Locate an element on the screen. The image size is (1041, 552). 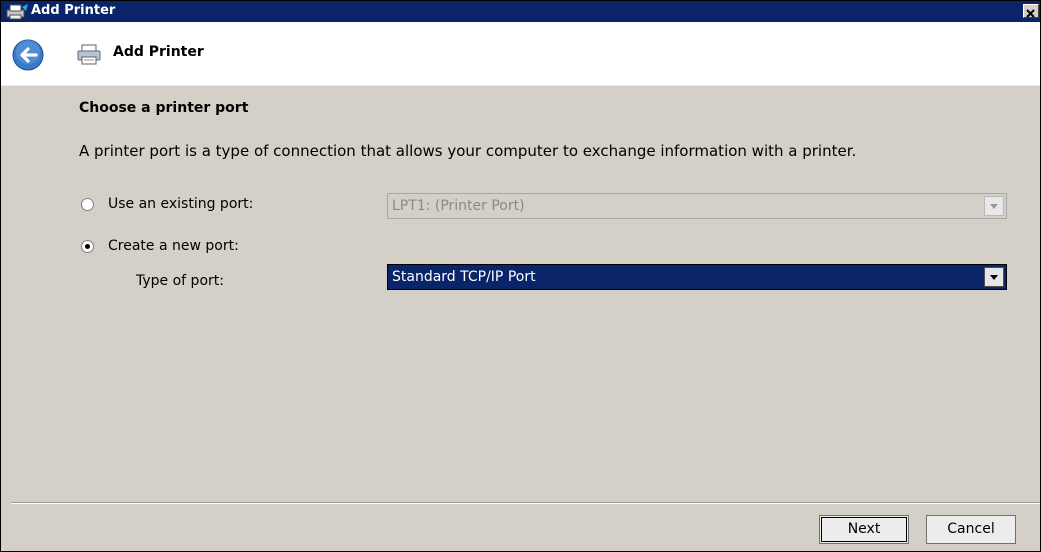
close-button is located at coordinates (1031, 11).